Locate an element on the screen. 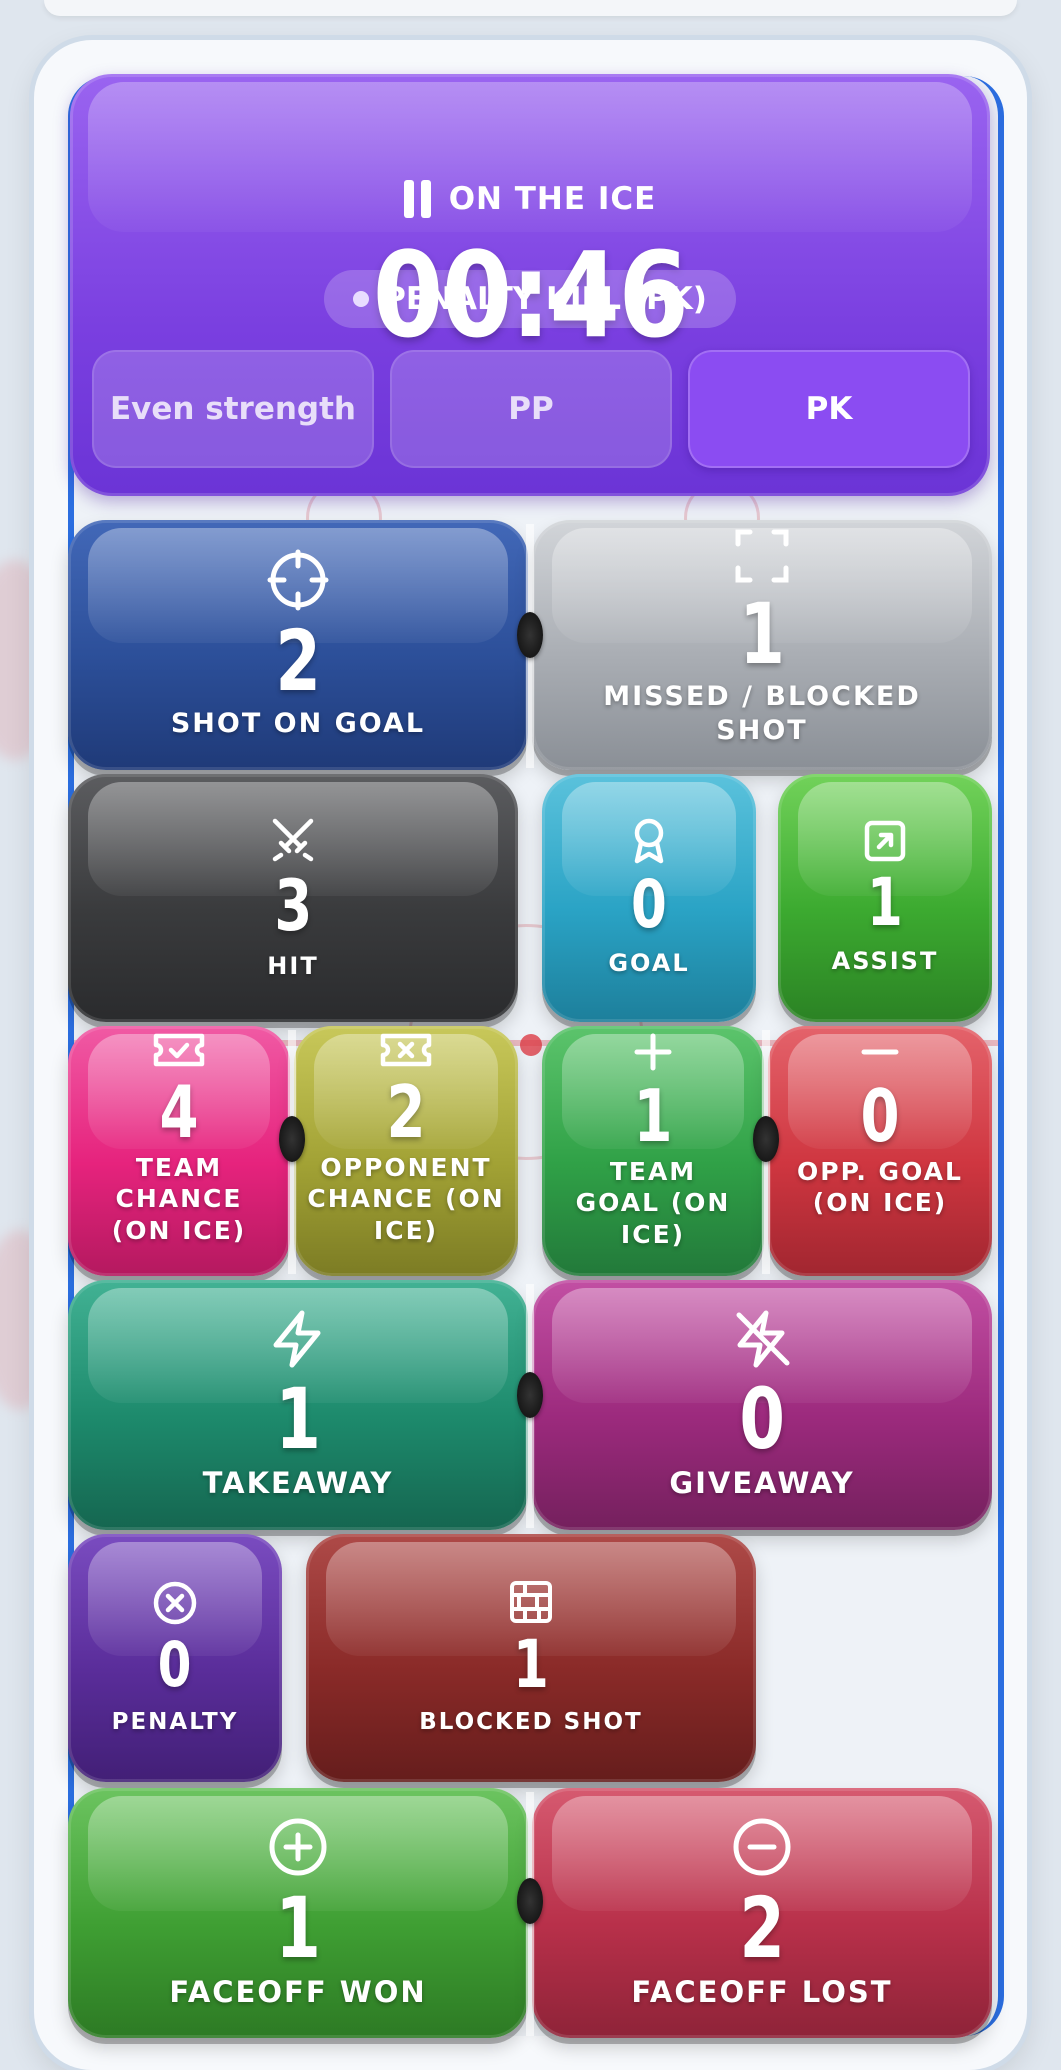  plus-icon is located at coordinates (653, 1052).